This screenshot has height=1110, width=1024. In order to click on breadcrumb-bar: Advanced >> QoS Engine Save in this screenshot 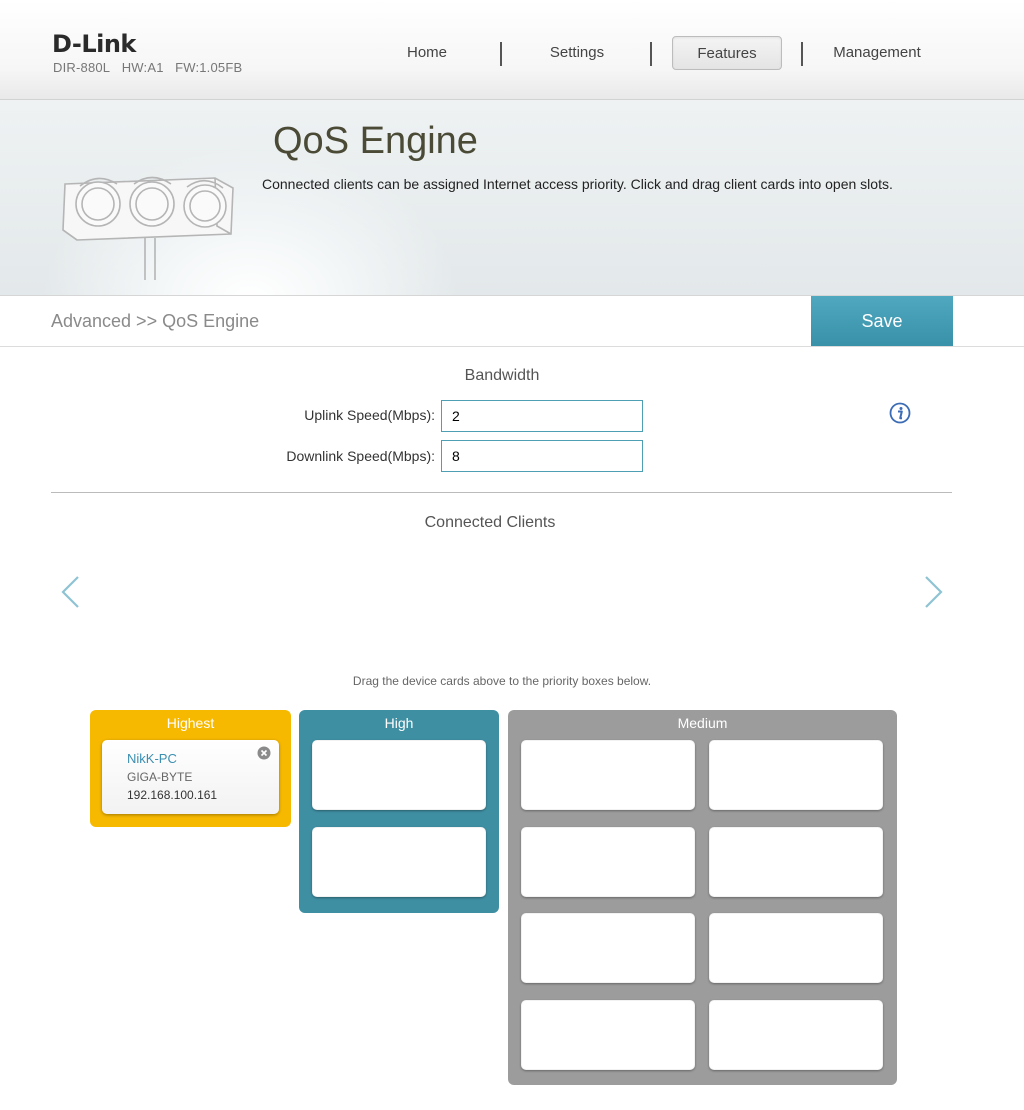, I will do `click(512, 321)`.